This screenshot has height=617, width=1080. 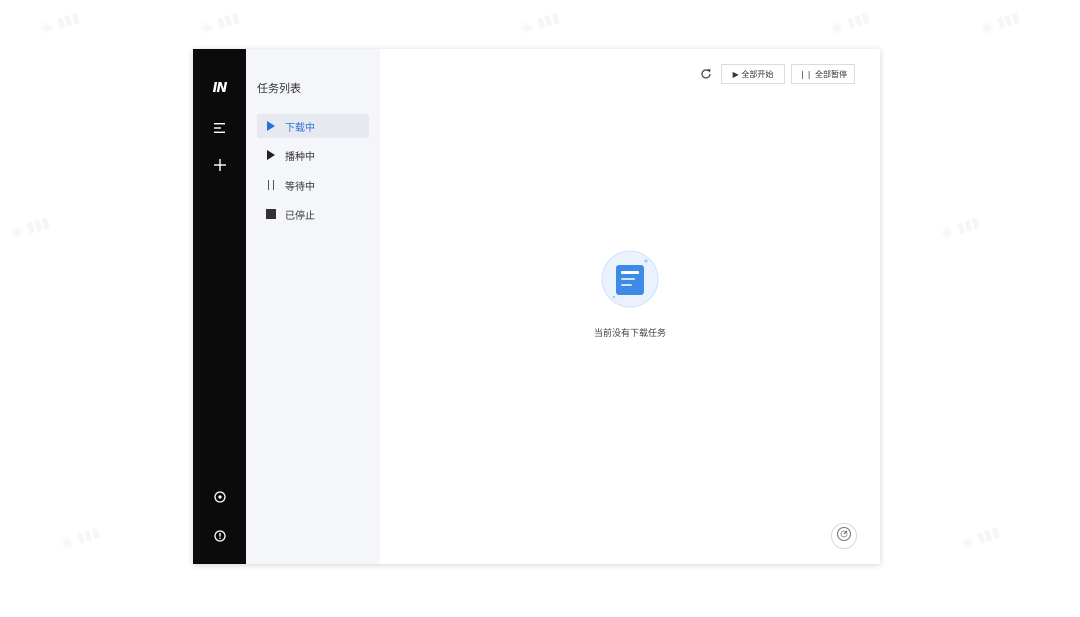 I want to click on plus-icon, so click(x=219, y=165).